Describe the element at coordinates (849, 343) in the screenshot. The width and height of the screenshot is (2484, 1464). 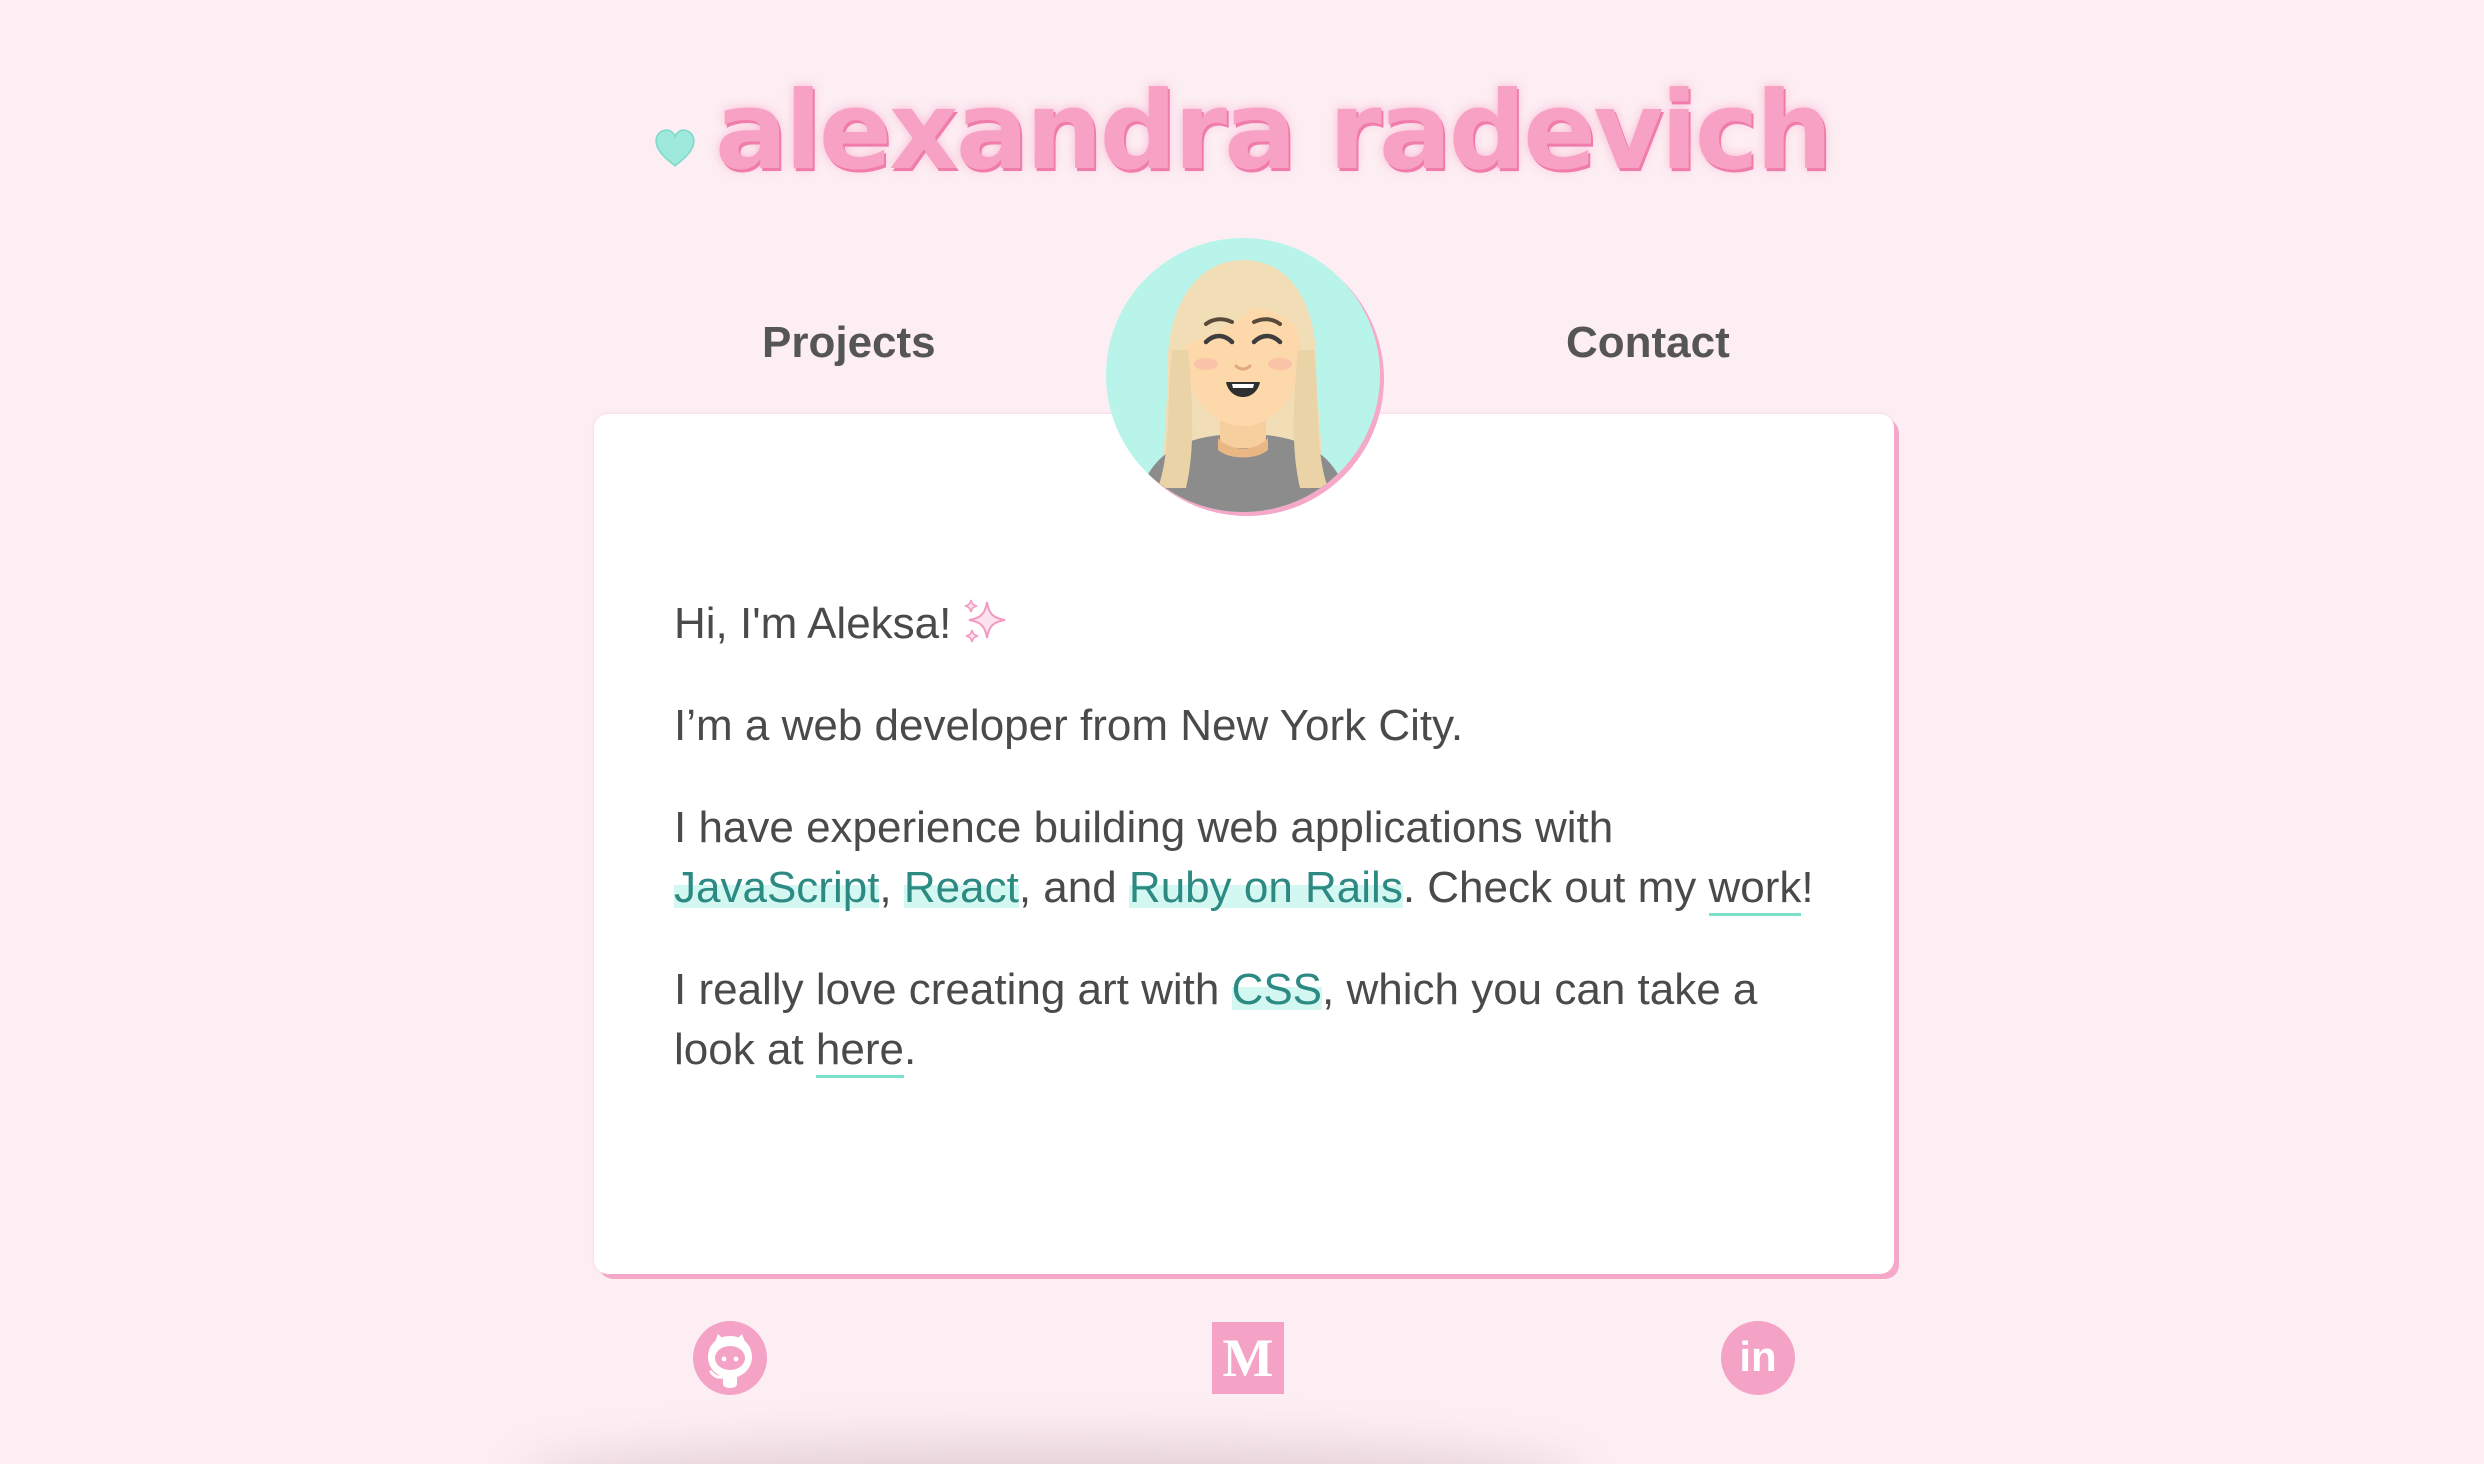
I see `nav-projects-link: Projects` at that location.